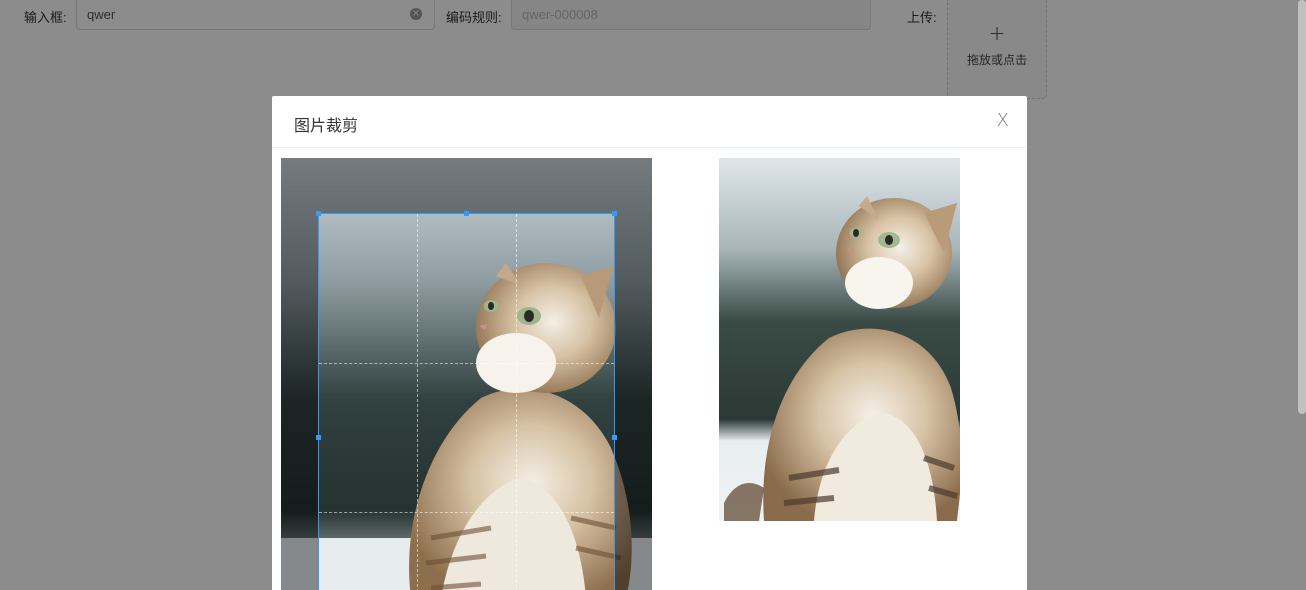  Describe the element at coordinates (318, 213) in the screenshot. I see `crop-handle-nw` at that location.